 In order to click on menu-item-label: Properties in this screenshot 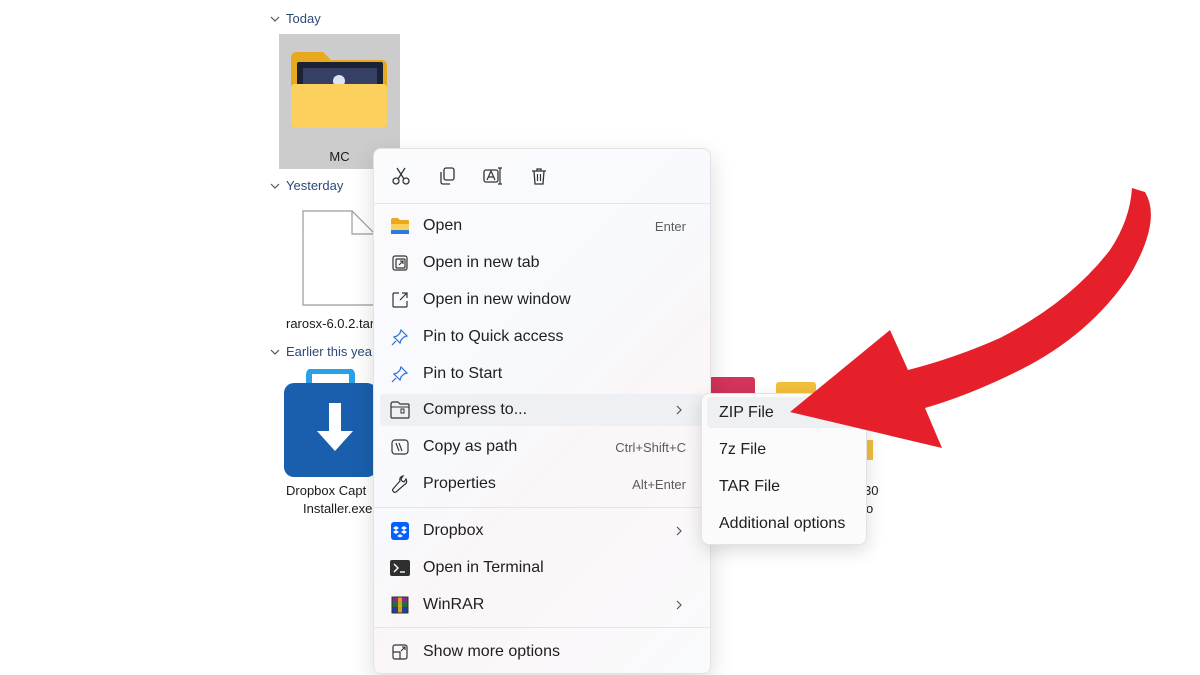, I will do `click(459, 483)`.